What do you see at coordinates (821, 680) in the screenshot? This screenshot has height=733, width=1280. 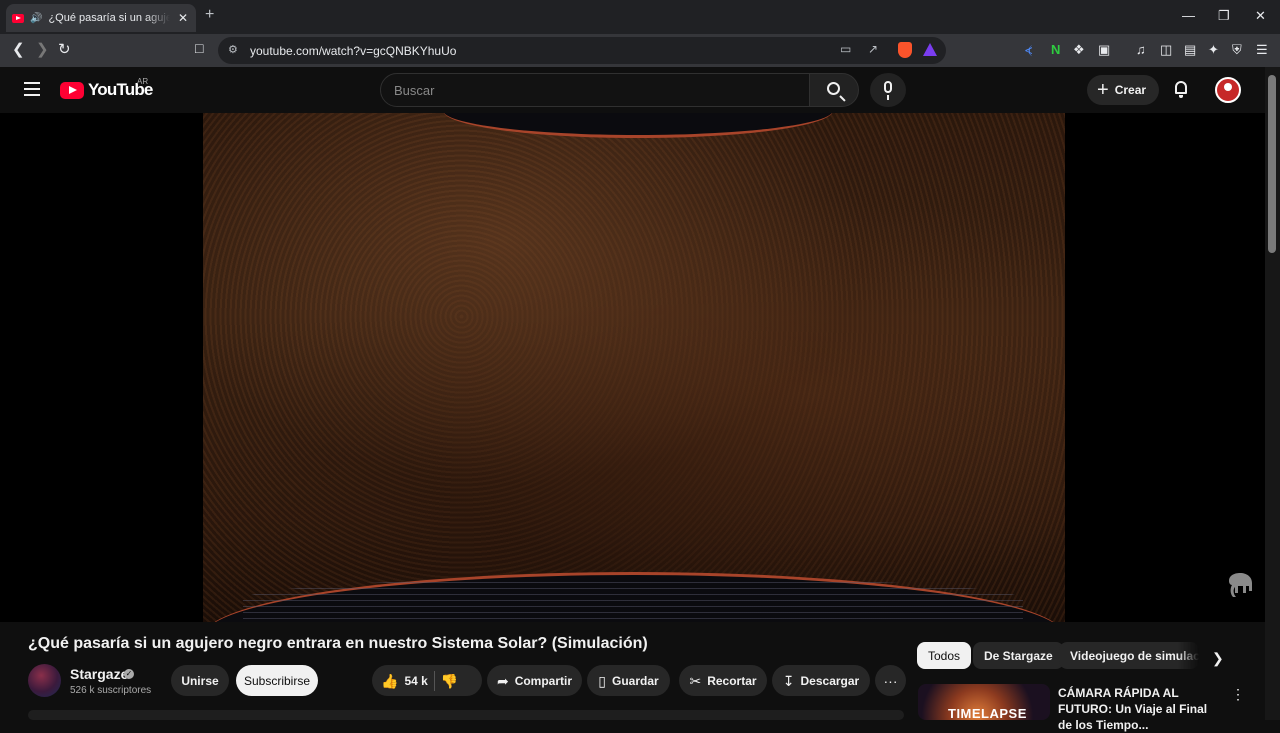 I see `download-button: ↧ Descargar` at bounding box center [821, 680].